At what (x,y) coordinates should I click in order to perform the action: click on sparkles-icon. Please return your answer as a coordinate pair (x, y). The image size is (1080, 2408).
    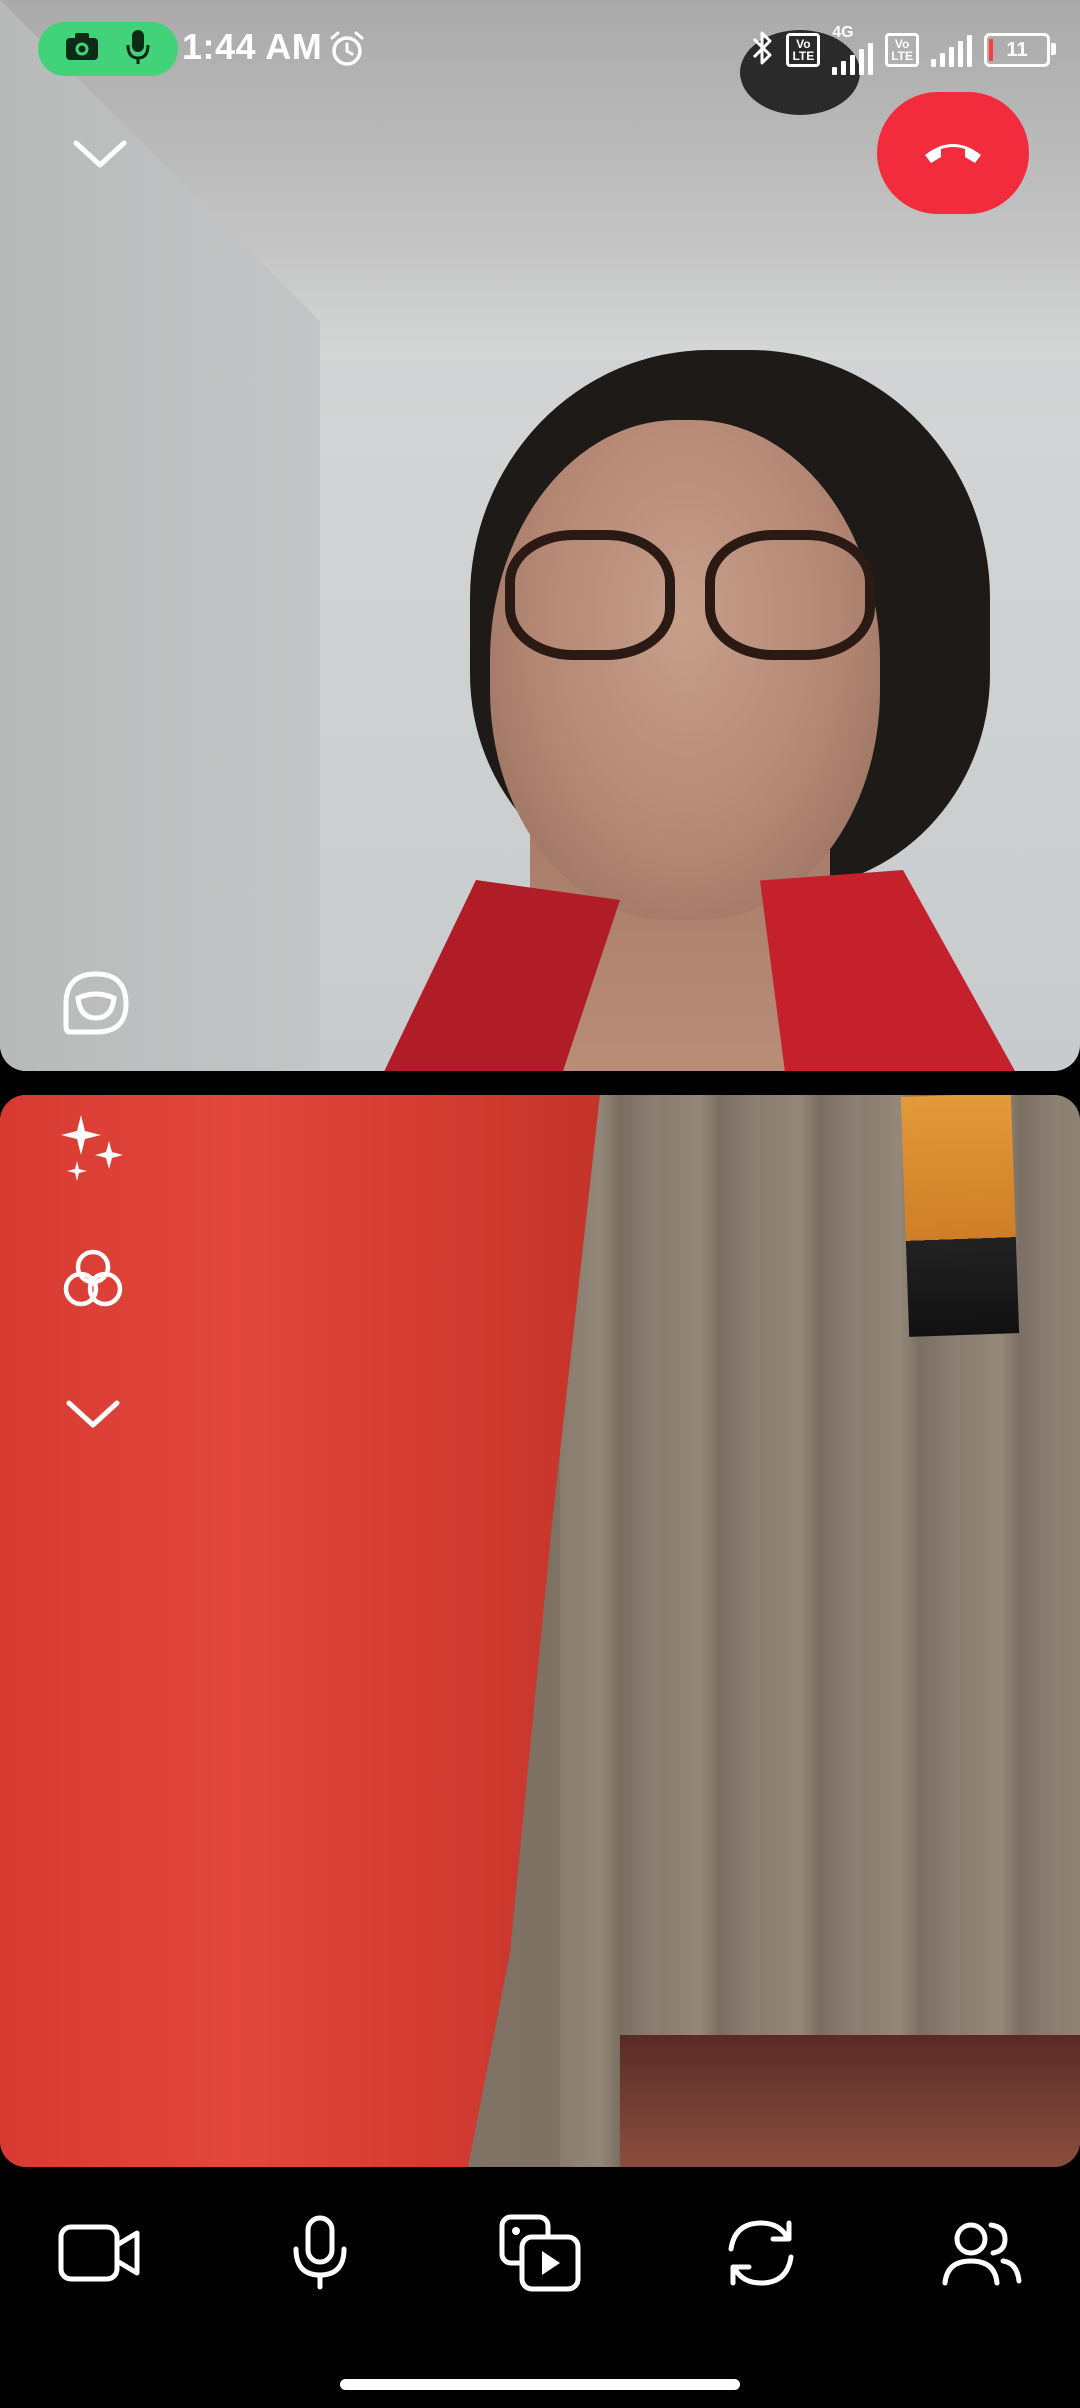
    Looking at the image, I should click on (93, 1149).